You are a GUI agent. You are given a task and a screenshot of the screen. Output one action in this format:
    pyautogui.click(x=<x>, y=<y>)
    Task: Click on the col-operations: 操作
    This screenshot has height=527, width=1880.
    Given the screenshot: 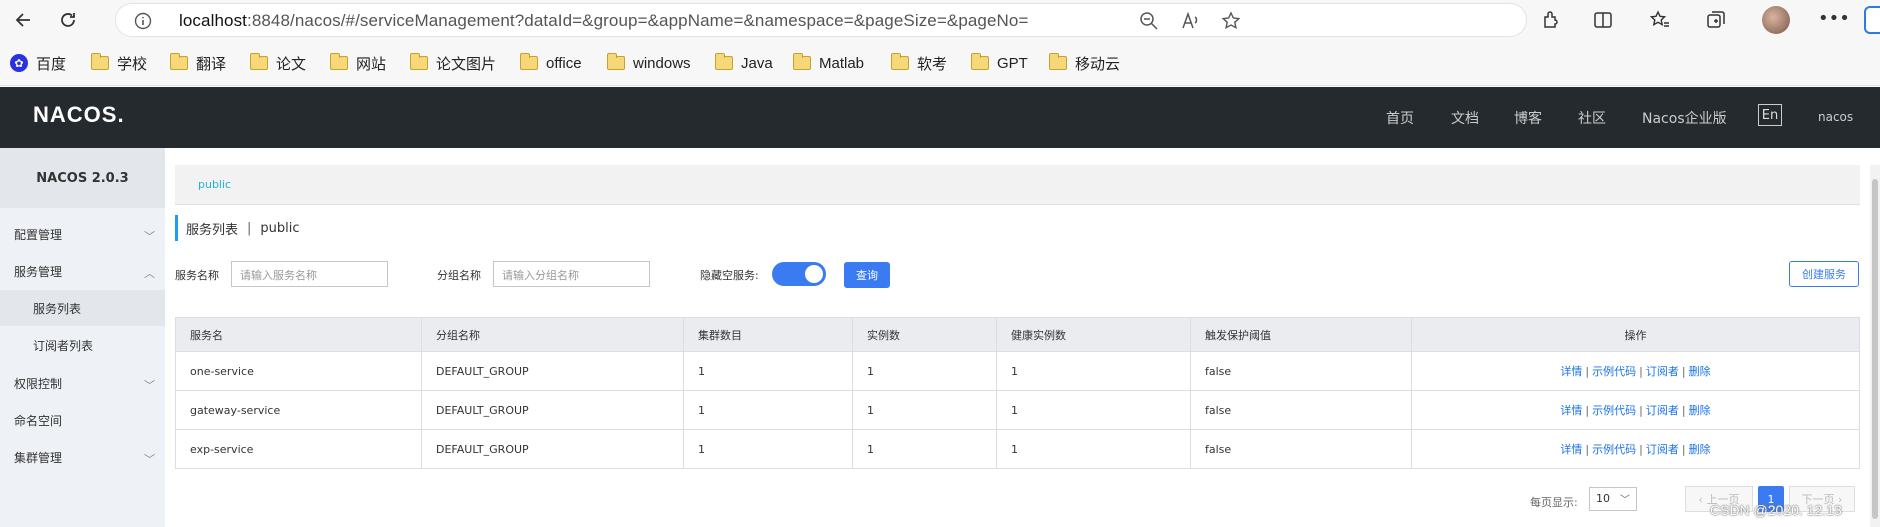 What is the action you would take?
    pyautogui.click(x=1635, y=334)
    